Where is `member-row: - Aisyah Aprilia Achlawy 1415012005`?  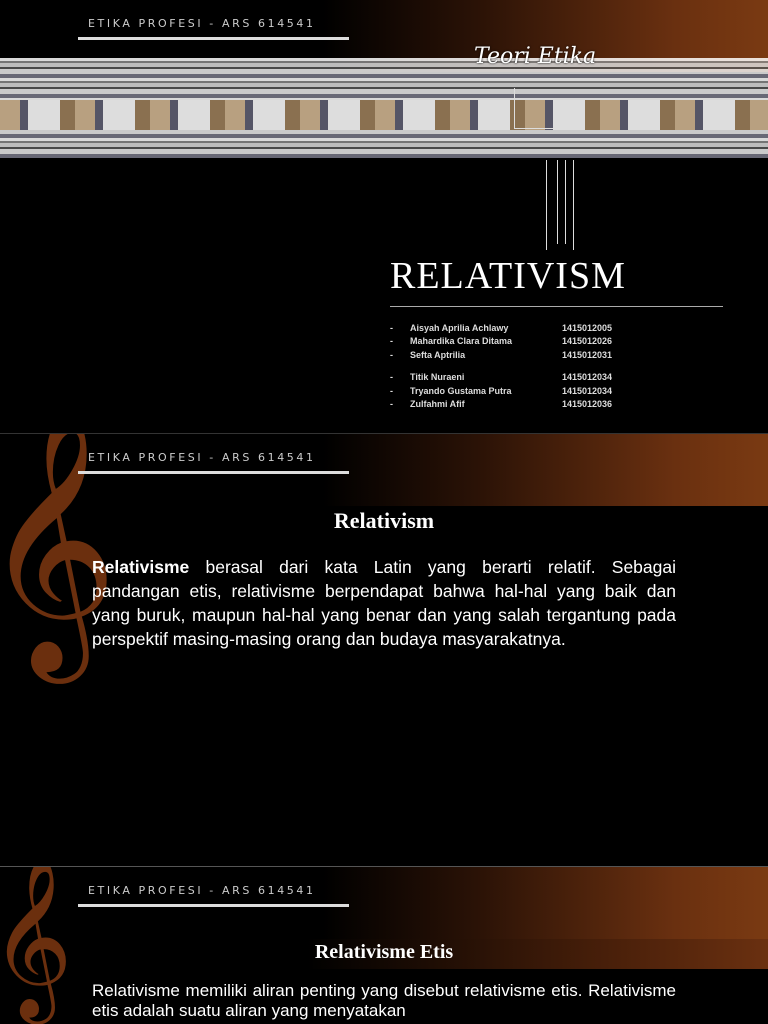
member-row: - Aisyah Aprilia Achlawy 1415012005 is located at coordinates (501, 328).